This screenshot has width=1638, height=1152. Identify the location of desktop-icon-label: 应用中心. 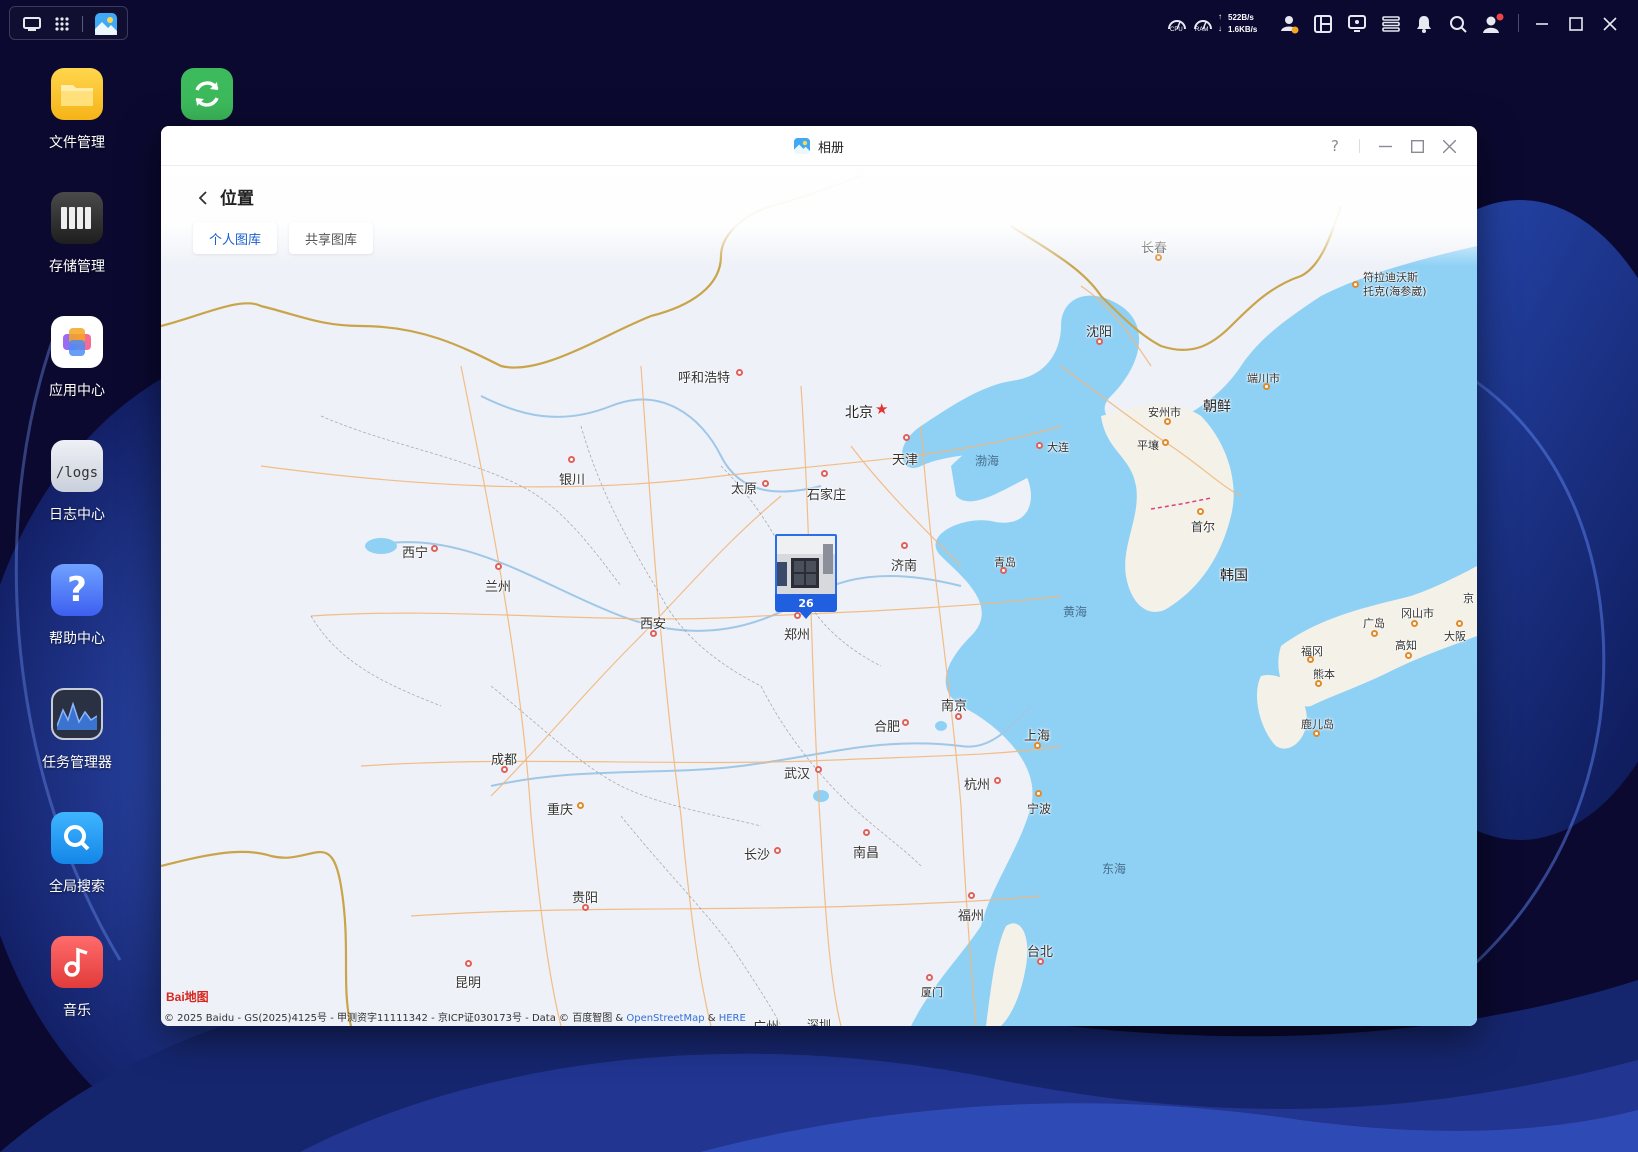
(77, 391).